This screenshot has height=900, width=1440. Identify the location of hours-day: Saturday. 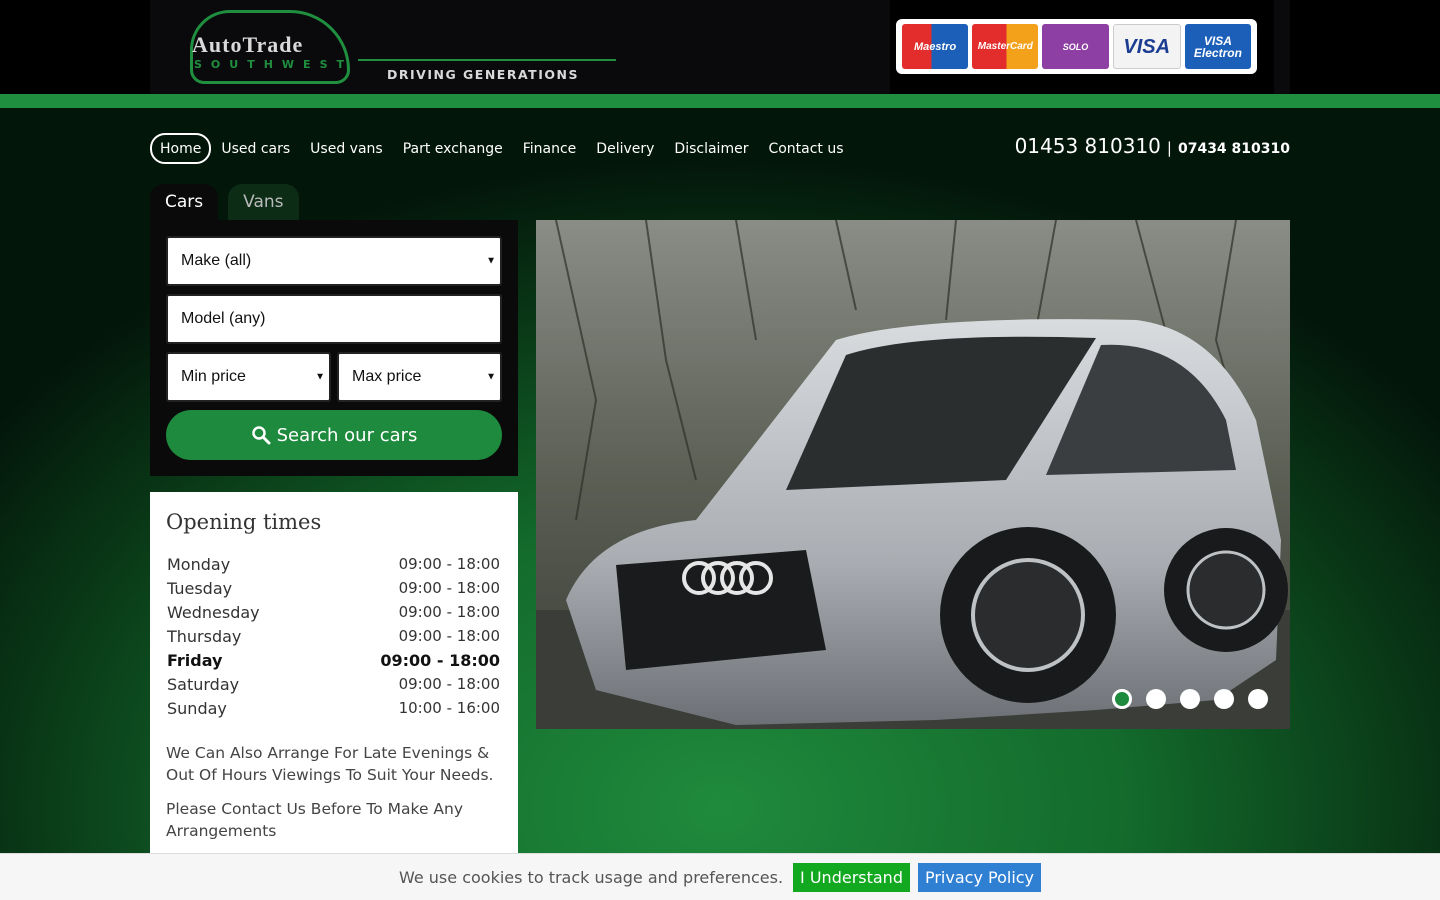
(203, 684).